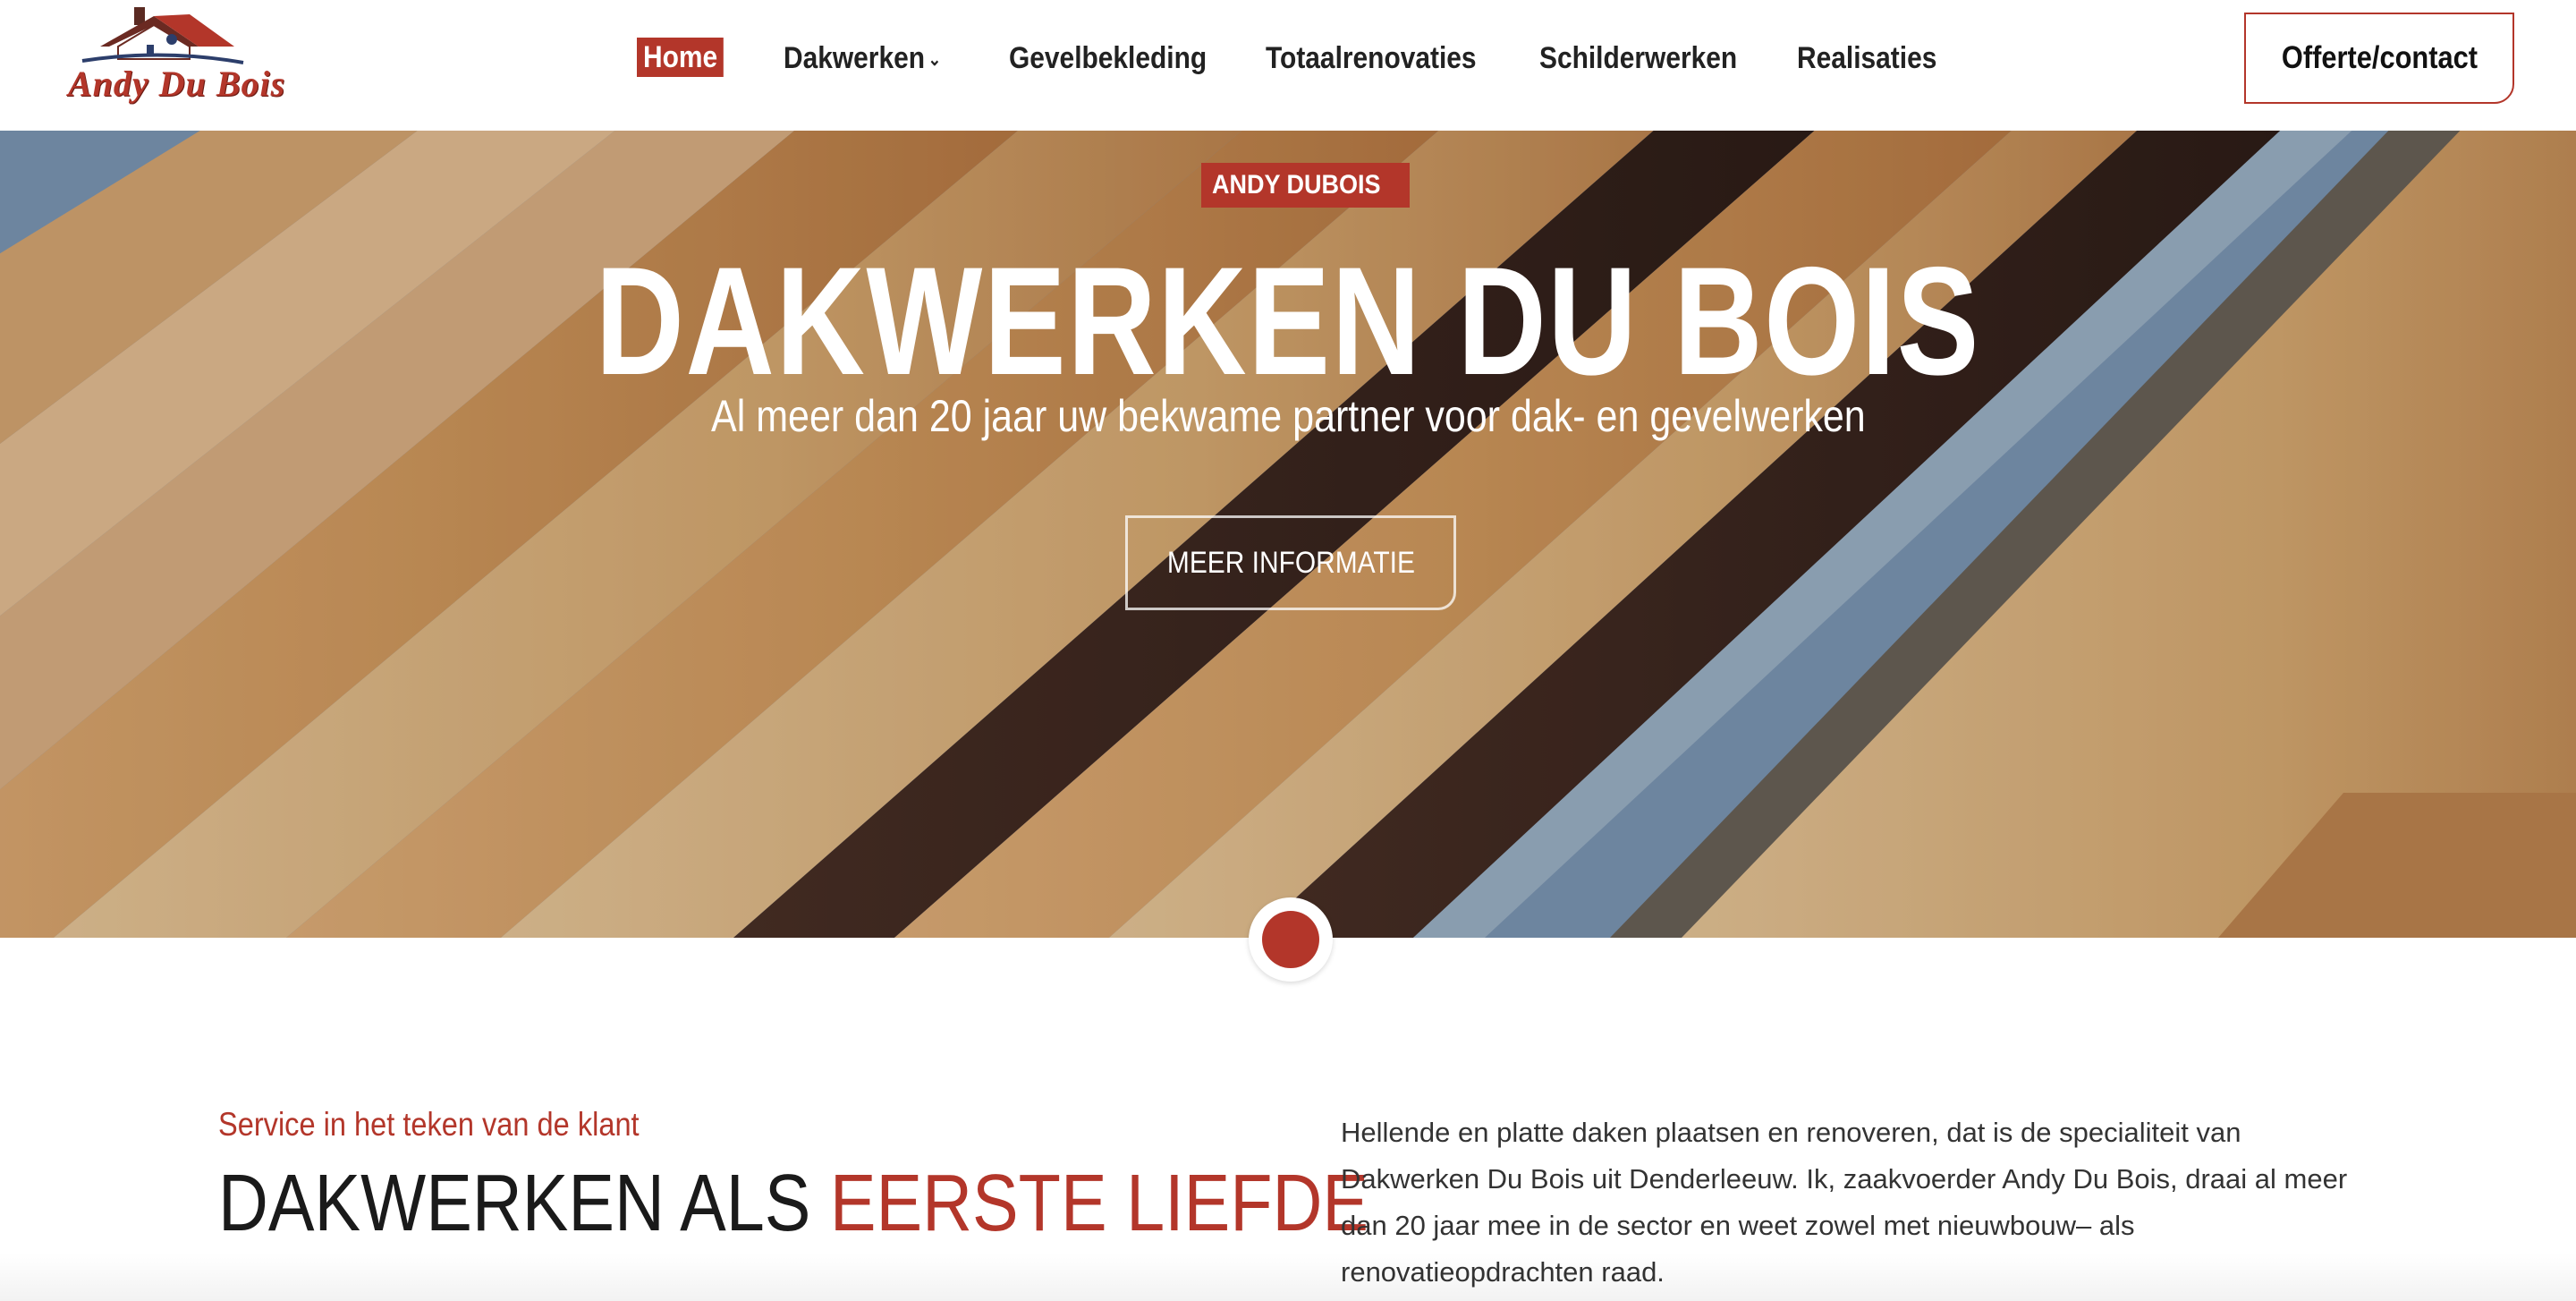  Describe the element at coordinates (429, 1124) in the screenshot. I see `section-kicker-text: Service in het teken van de klant` at that location.